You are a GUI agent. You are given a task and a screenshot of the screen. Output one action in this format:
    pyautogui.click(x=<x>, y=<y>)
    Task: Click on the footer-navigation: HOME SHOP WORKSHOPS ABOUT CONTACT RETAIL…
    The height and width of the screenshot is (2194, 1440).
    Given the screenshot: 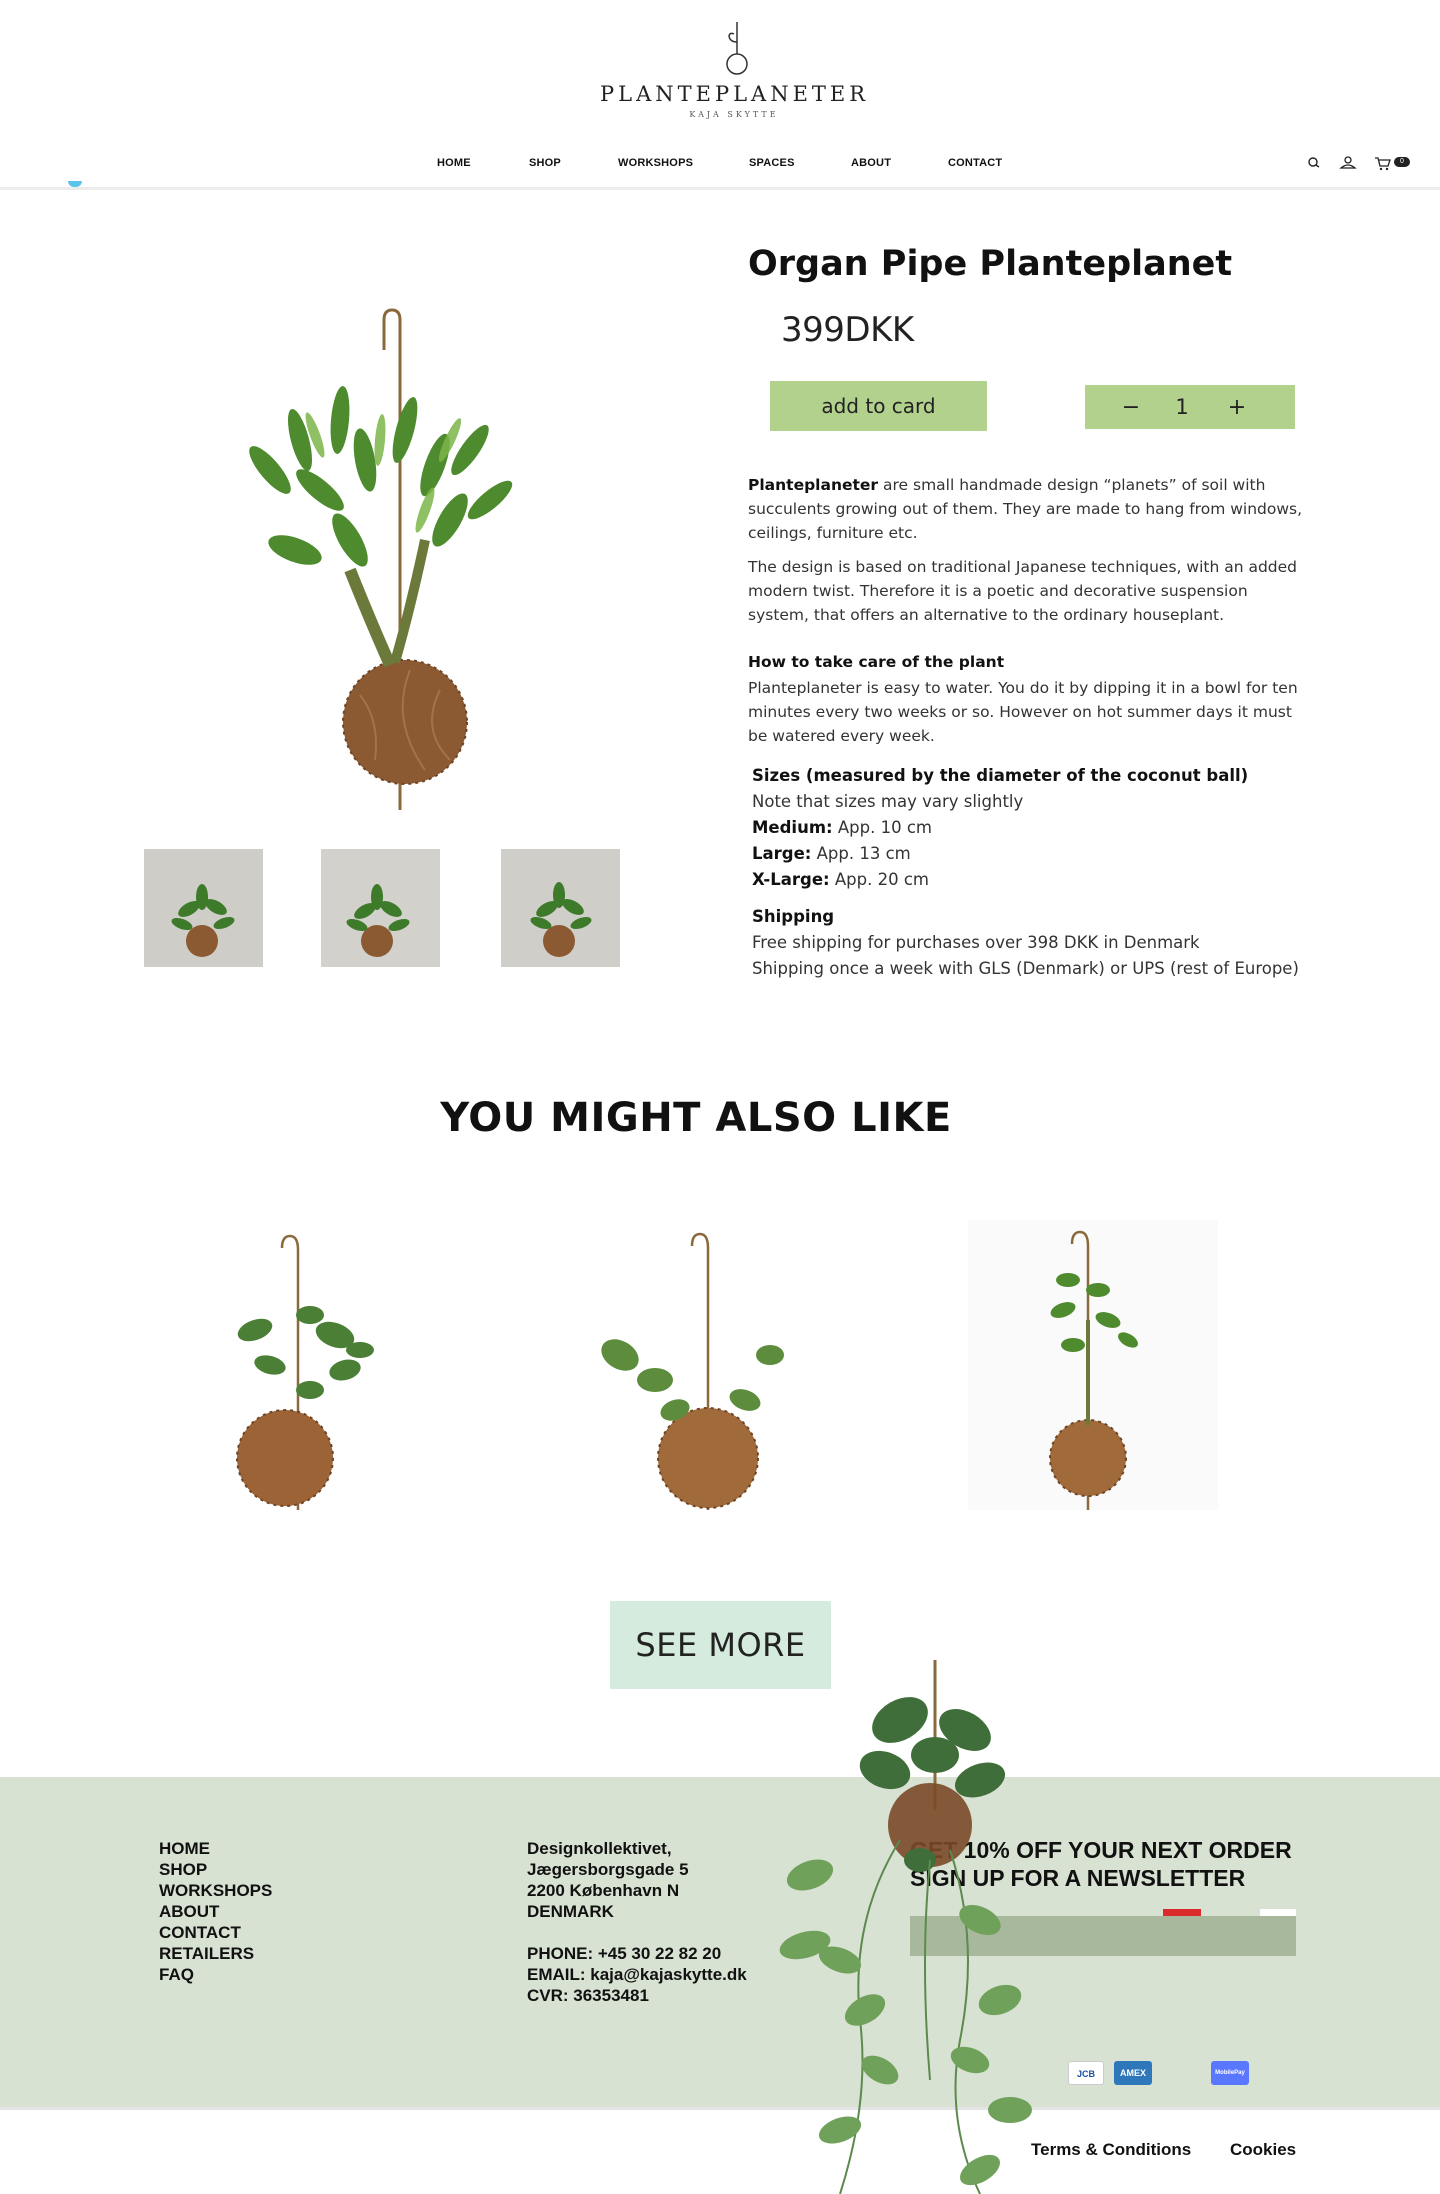 What is the action you would take?
    pyautogui.click(x=259, y=1911)
    